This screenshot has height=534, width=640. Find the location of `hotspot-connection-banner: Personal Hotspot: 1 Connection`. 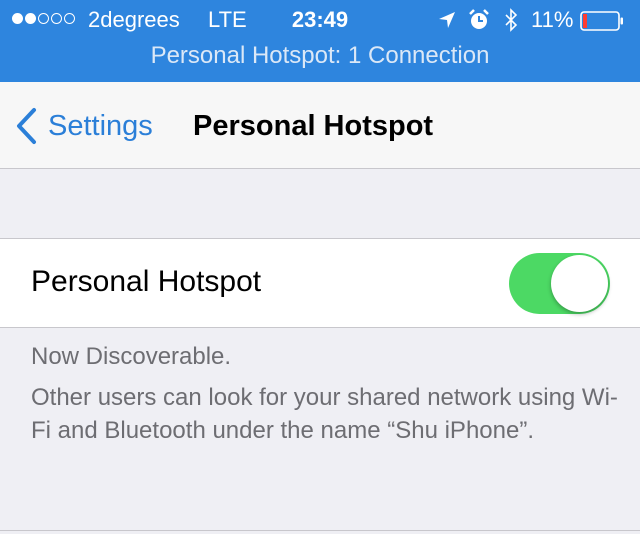

hotspot-connection-banner: Personal Hotspot: 1 Connection is located at coordinates (320, 56).